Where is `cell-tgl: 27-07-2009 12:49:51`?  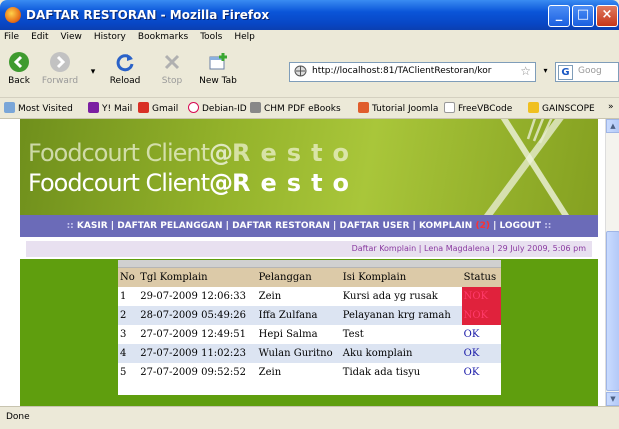
cell-tgl: 27-07-2009 12:49:51 is located at coordinates (197, 334).